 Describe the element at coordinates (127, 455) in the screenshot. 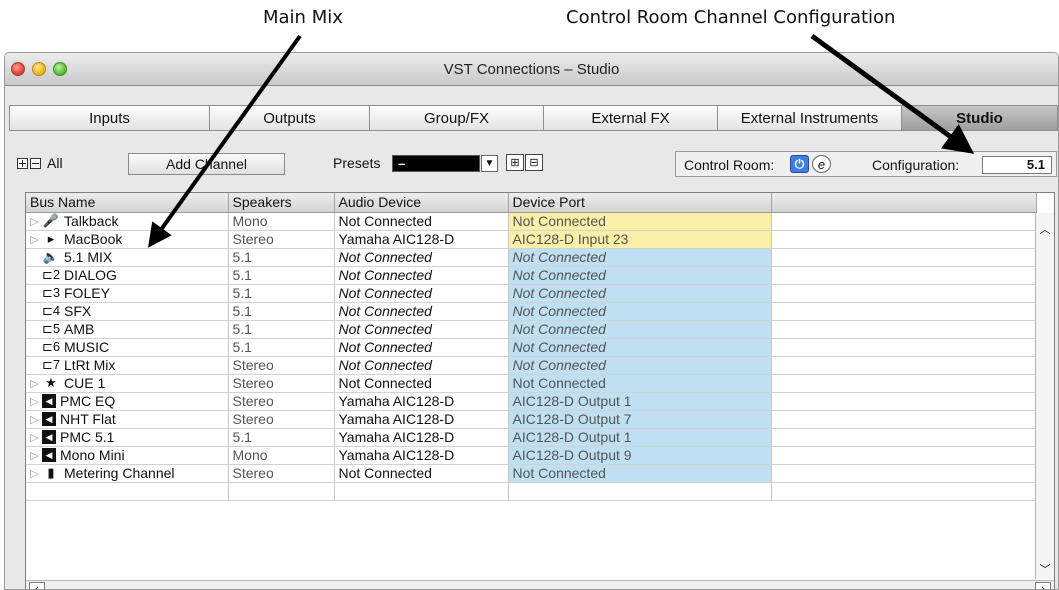

I see `bus-name-cell: ▷ ◀ Mono Mini` at that location.